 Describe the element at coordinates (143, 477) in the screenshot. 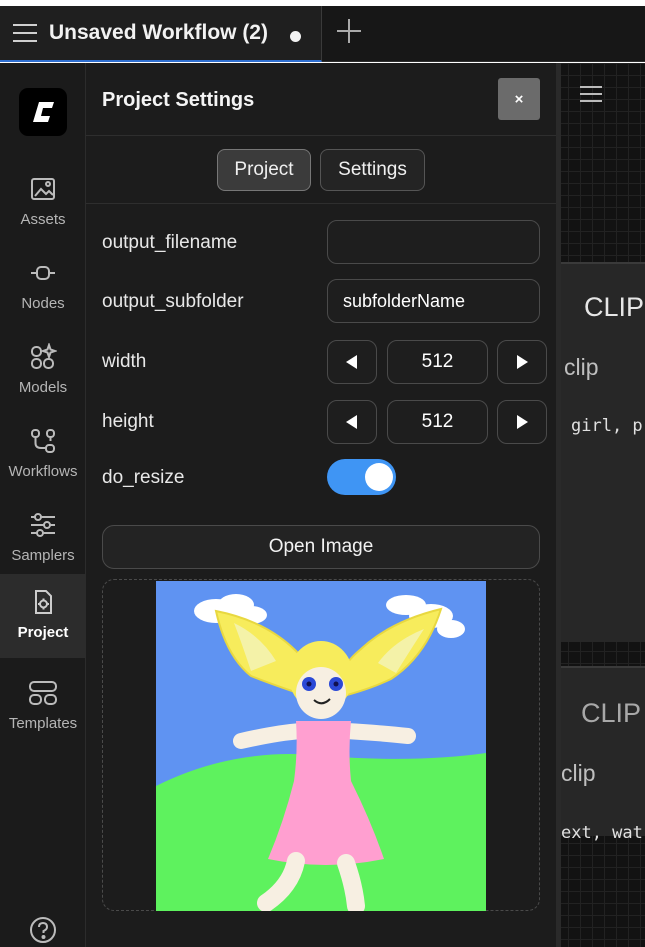

I see `do-resize-label: do_resize` at that location.